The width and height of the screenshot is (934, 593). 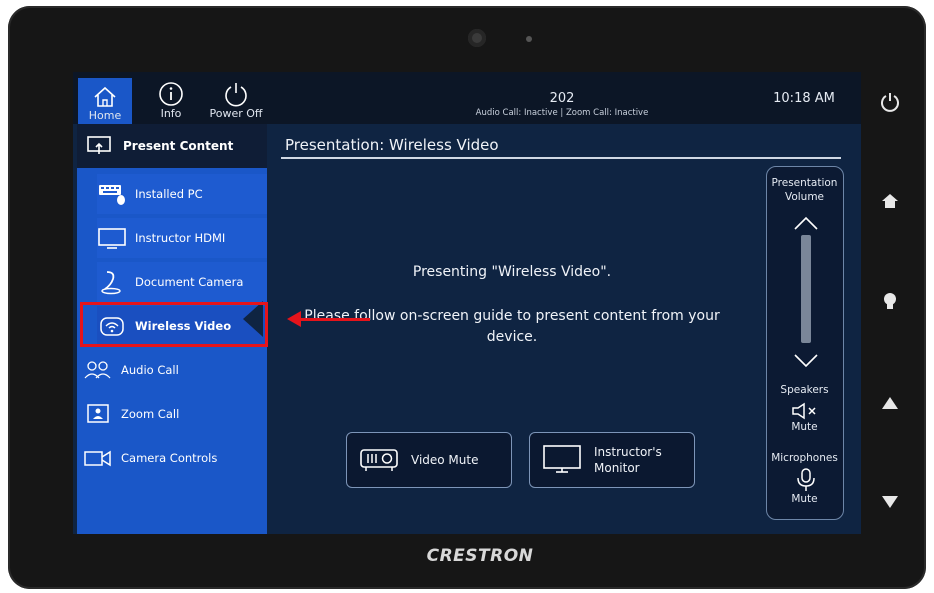 I want to click on speakers-label: Speakers, so click(x=804, y=390).